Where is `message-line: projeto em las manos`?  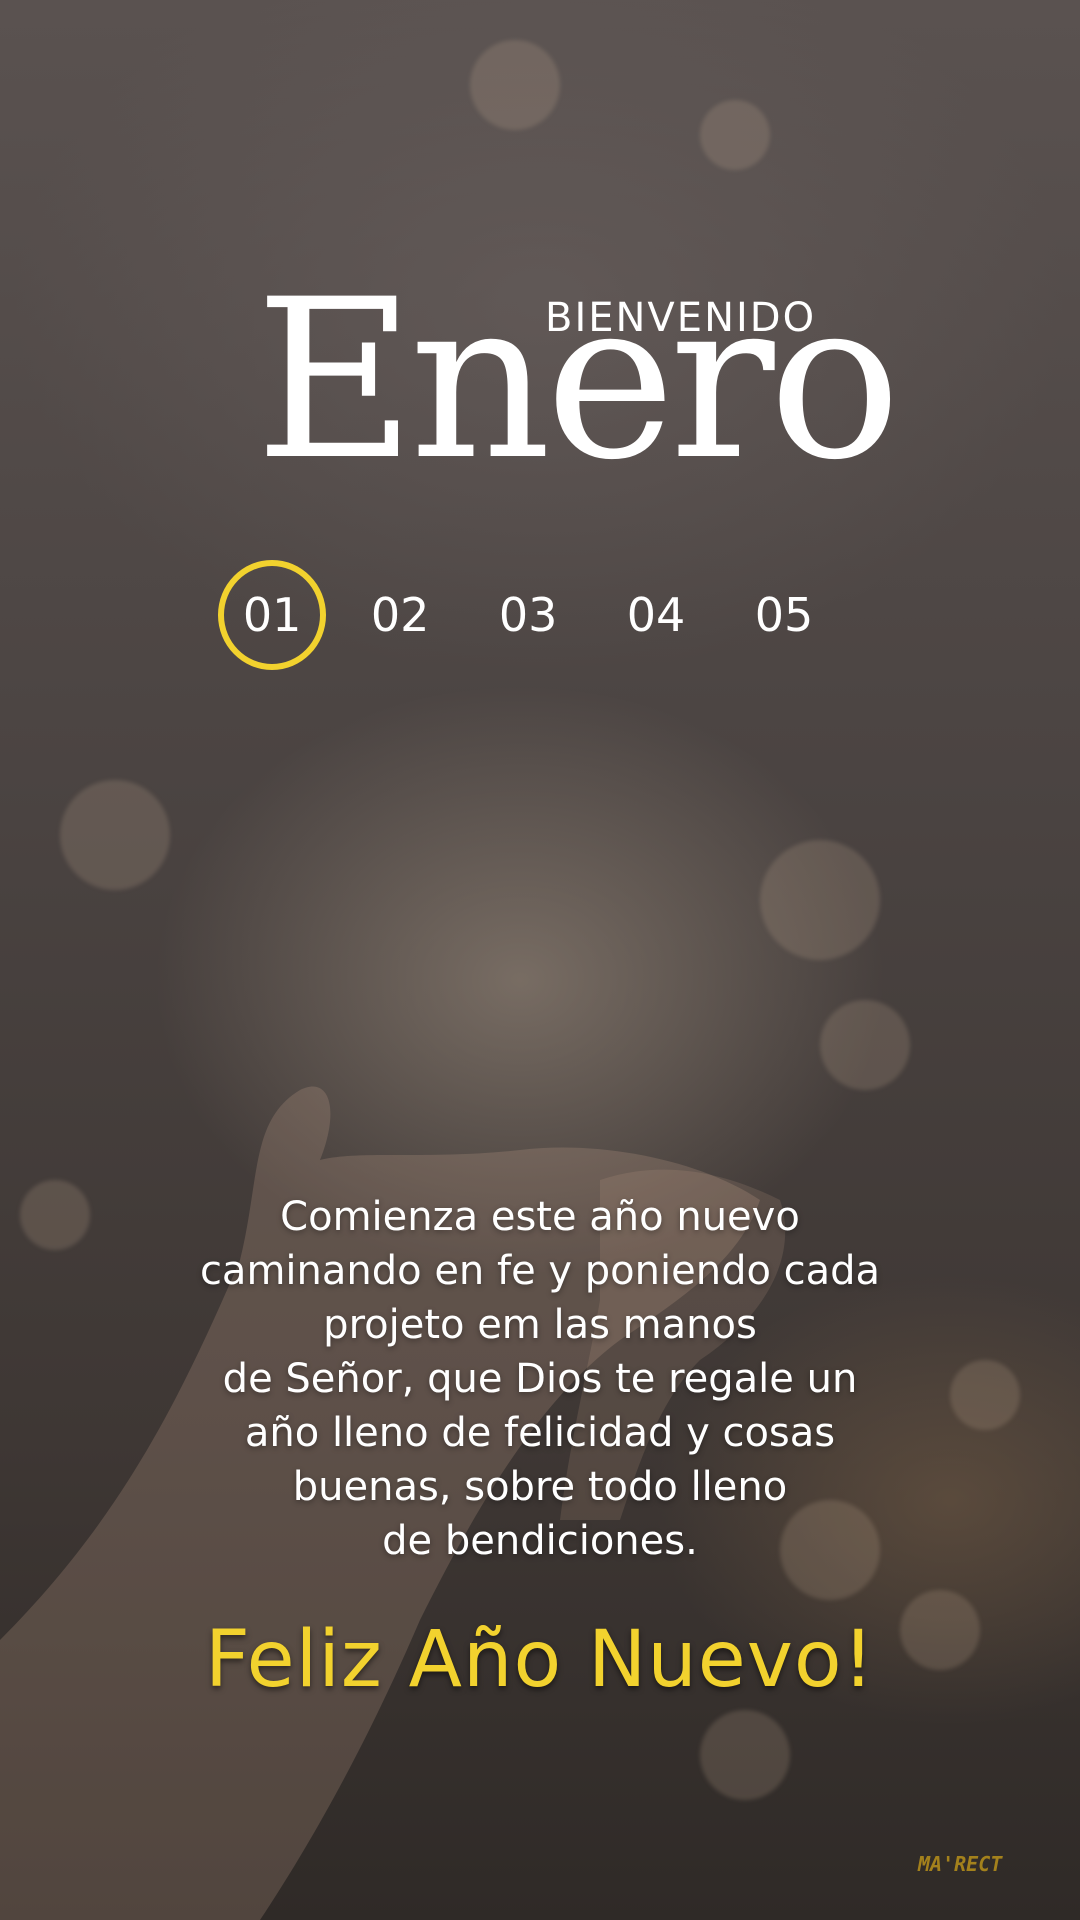 message-line: projeto em las manos is located at coordinates (540, 1325).